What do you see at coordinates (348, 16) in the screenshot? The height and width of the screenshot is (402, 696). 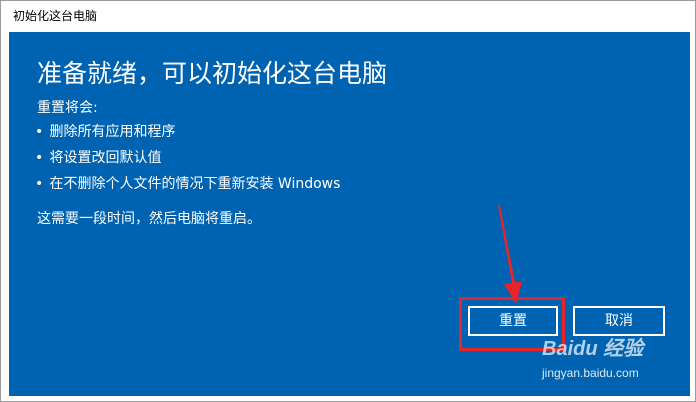 I see `title-bar: 初始化这台电脑` at bounding box center [348, 16].